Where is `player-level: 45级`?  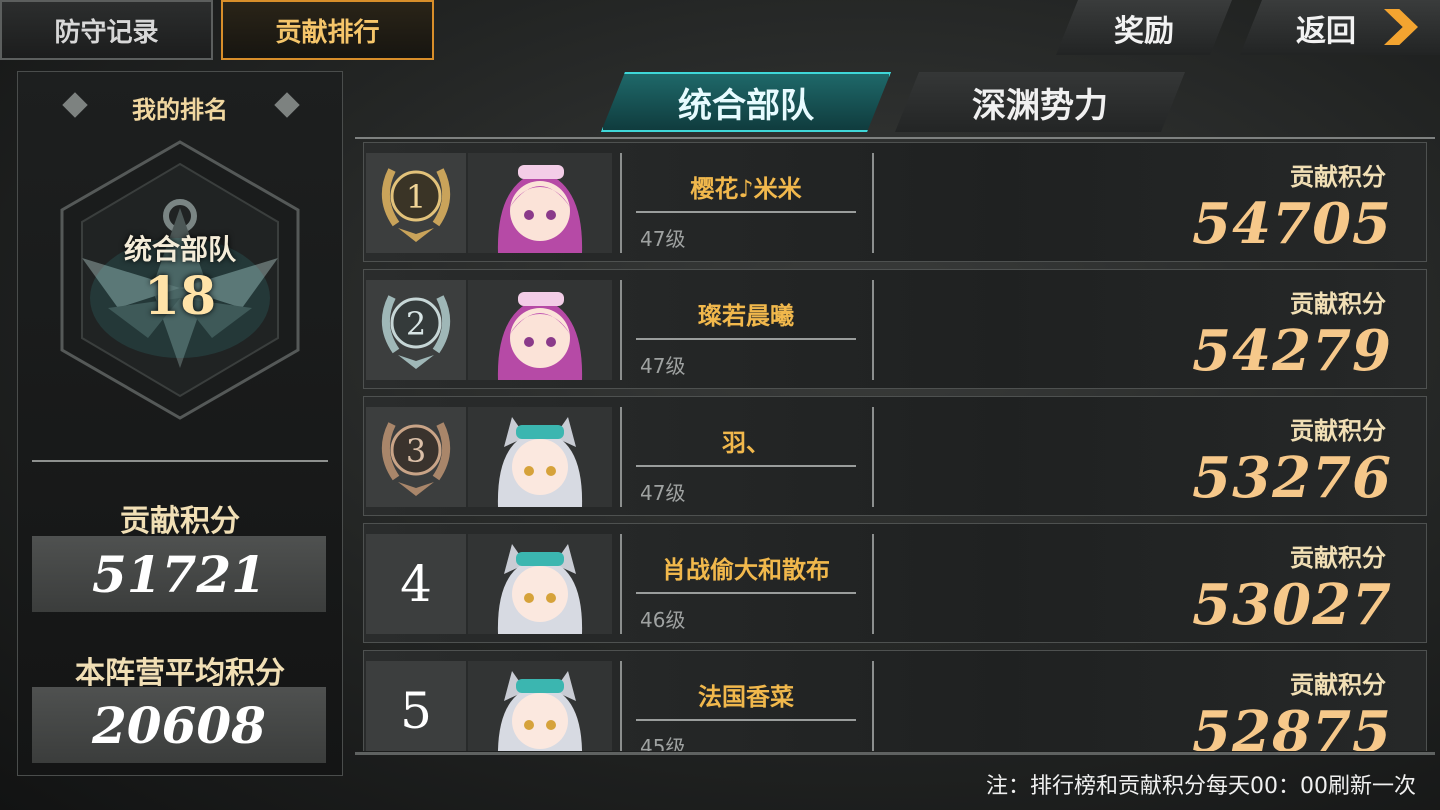 player-level: 45级 is located at coordinates (663, 743).